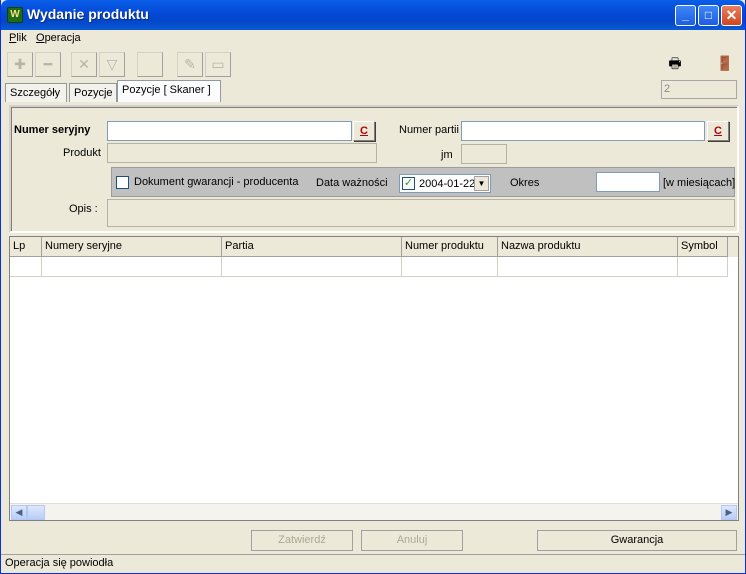 Image resolution: width=746 pixels, height=574 pixels. Describe the element at coordinates (150, 64) in the screenshot. I see `blank-tool-button` at that location.